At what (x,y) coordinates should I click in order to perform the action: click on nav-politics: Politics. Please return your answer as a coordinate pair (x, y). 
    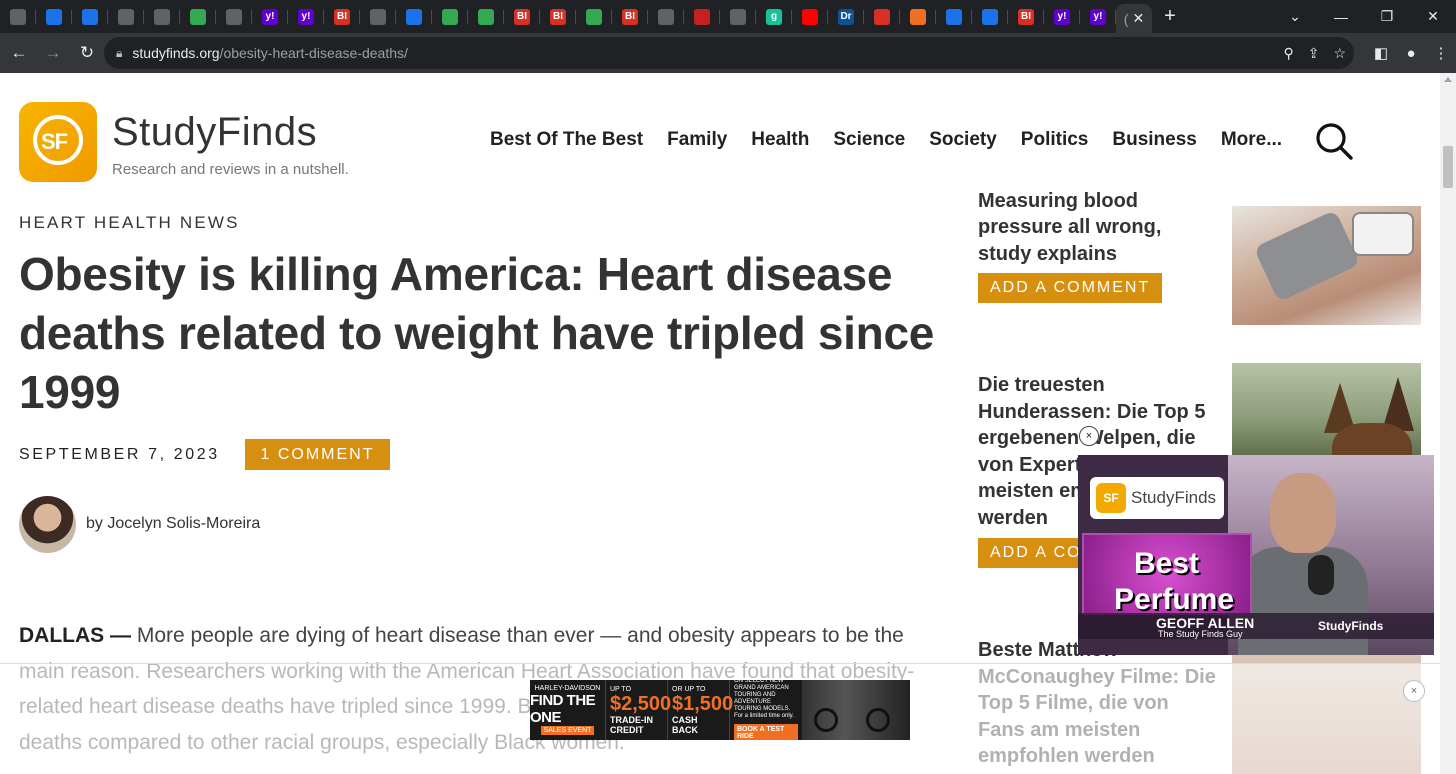
    Looking at the image, I should click on (1055, 140).